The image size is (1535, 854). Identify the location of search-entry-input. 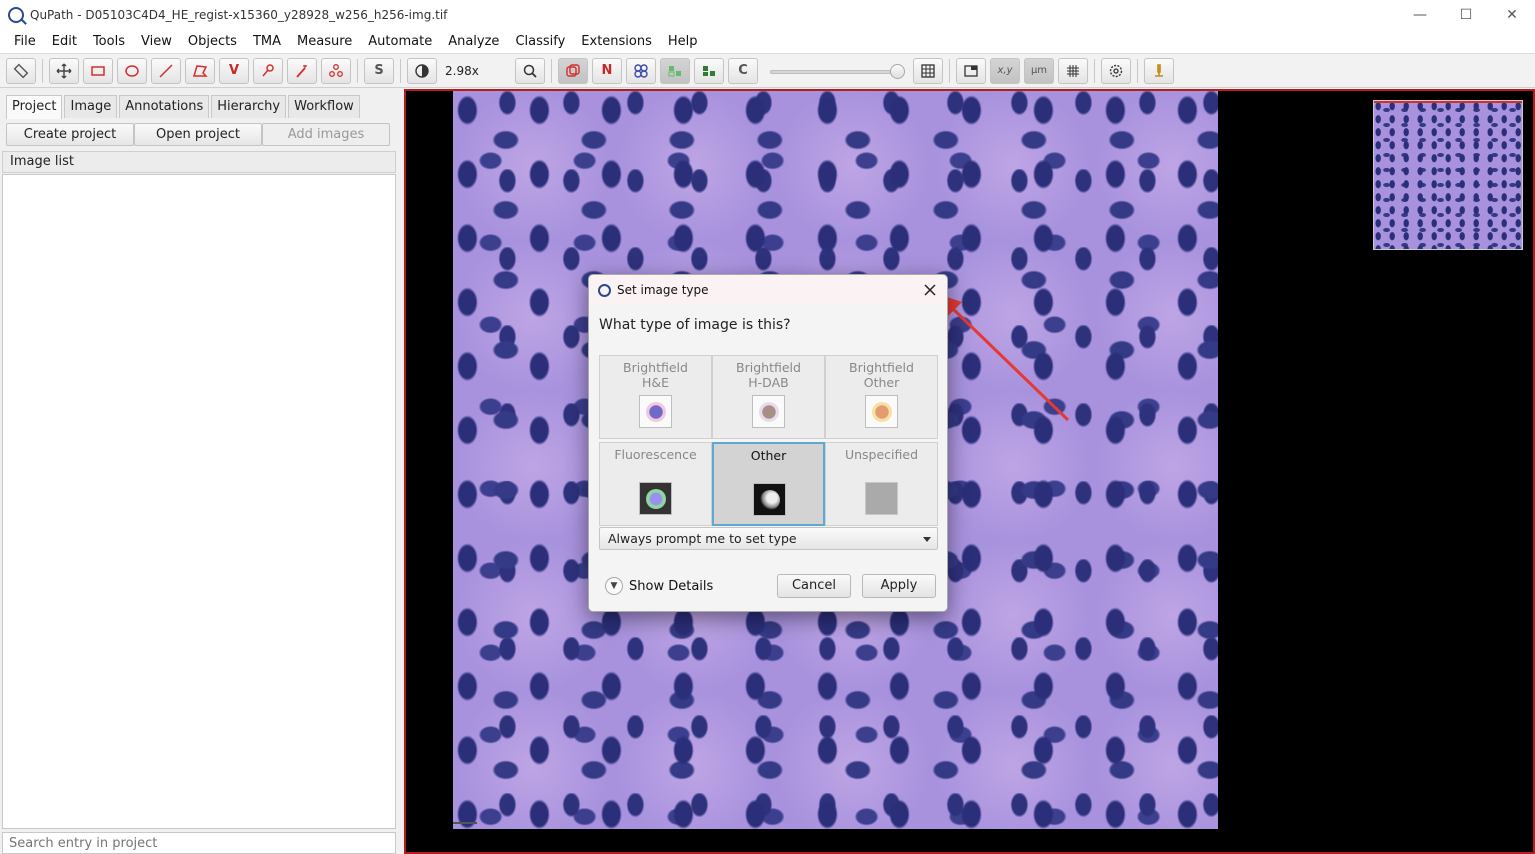
(199, 843).